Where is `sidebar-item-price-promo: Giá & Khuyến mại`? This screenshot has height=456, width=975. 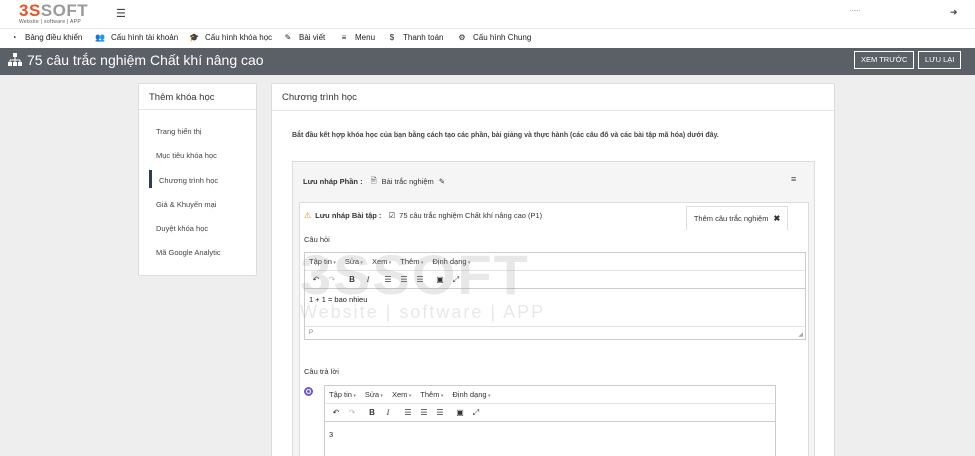 sidebar-item-price-promo: Giá & Khuyến mại is located at coordinates (186, 204).